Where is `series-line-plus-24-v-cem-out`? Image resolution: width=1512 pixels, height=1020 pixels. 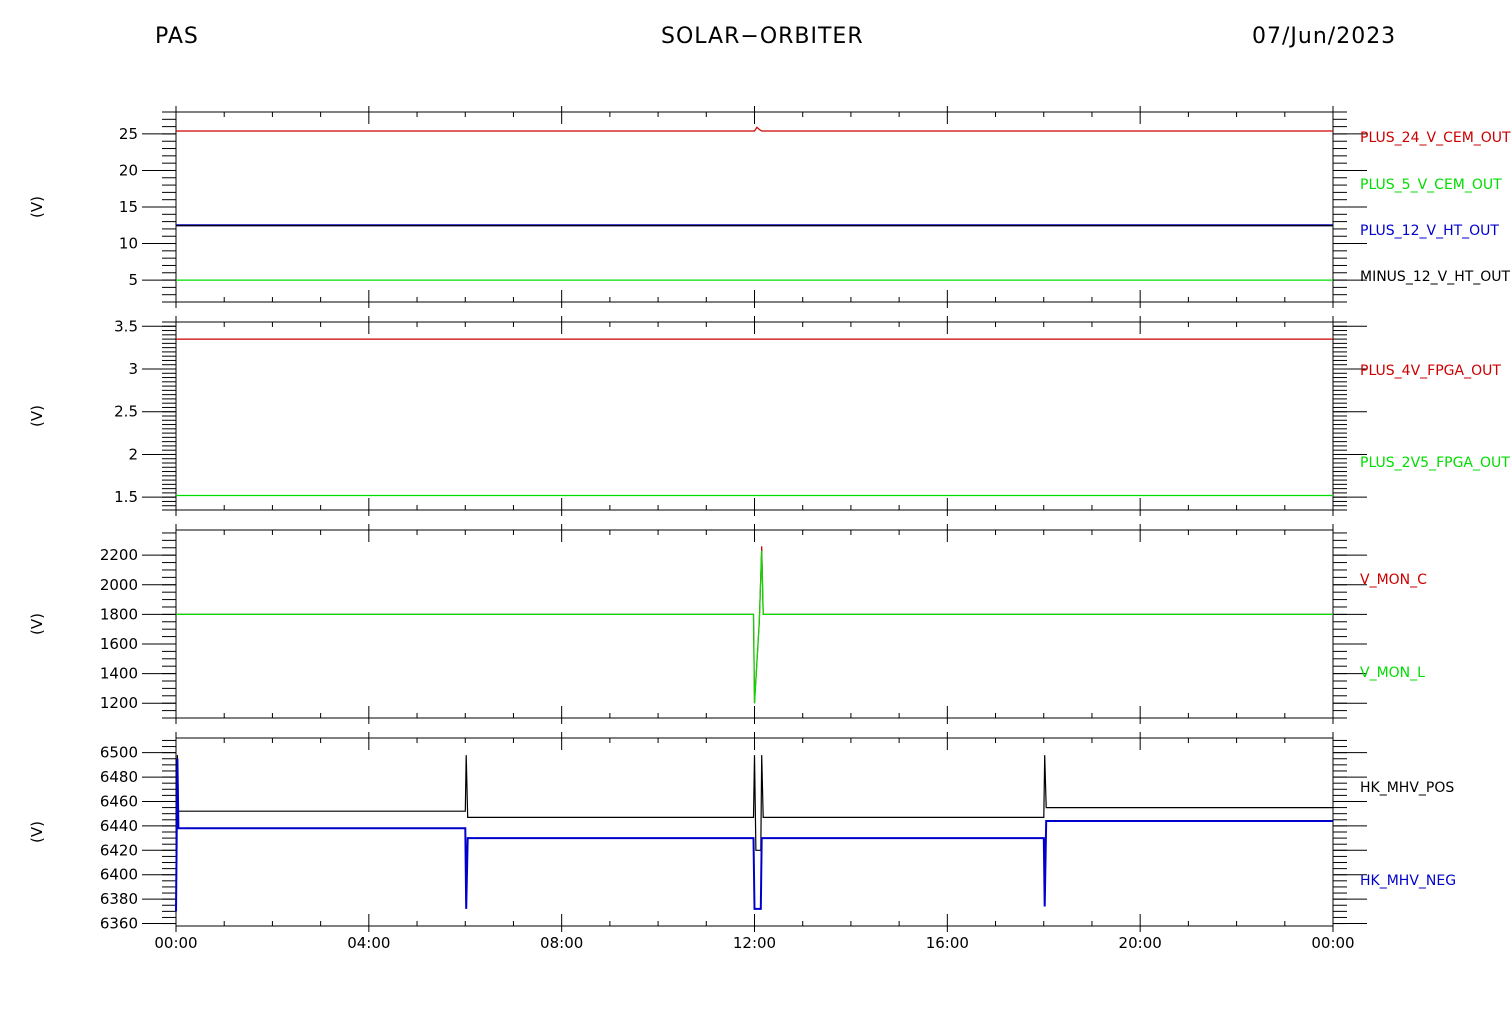 series-line-plus-24-v-cem-out is located at coordinates (754, 129).